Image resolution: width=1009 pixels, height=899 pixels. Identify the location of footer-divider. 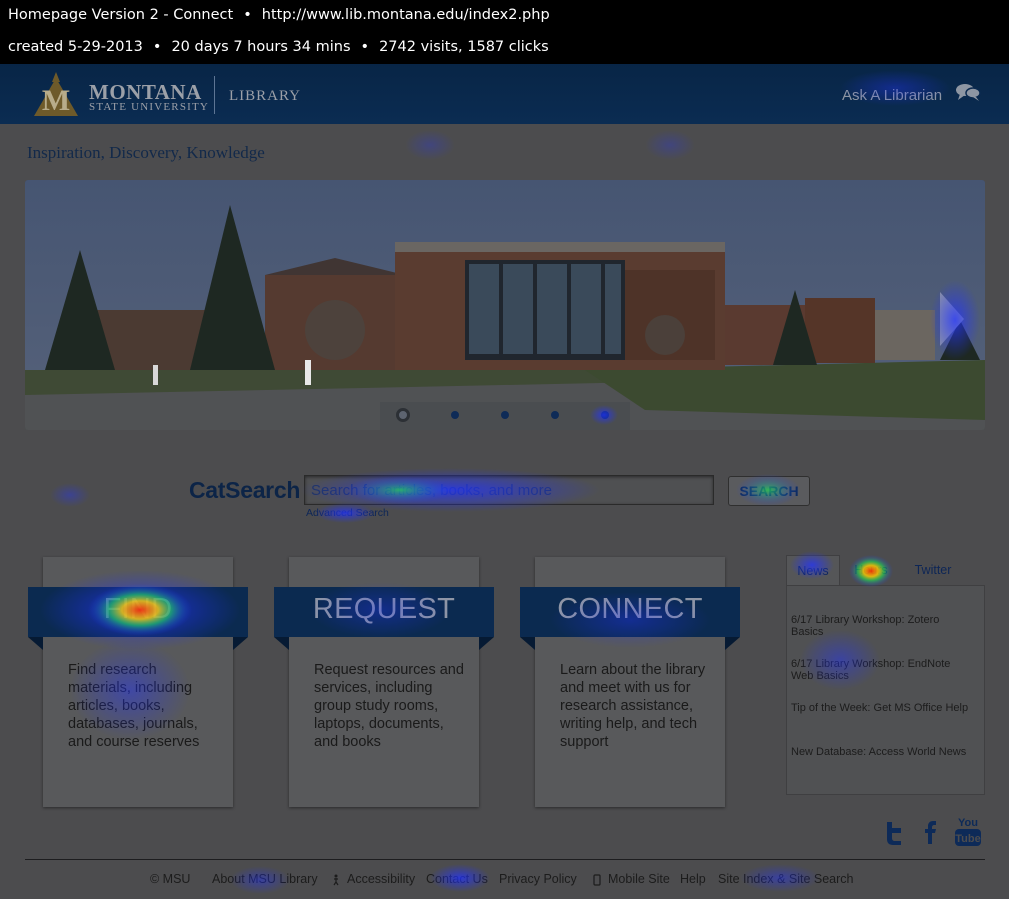
(505, 859).